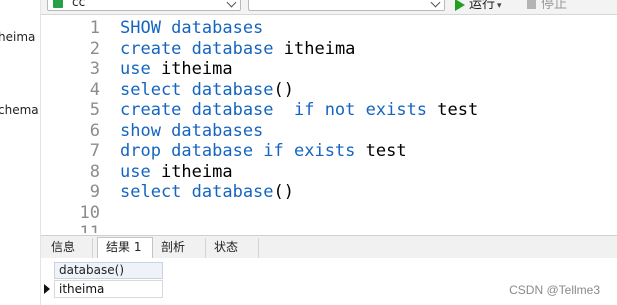  Describe the element at coordinates (144, 5) in the screenshot. I see `database-select: cc` at that location.